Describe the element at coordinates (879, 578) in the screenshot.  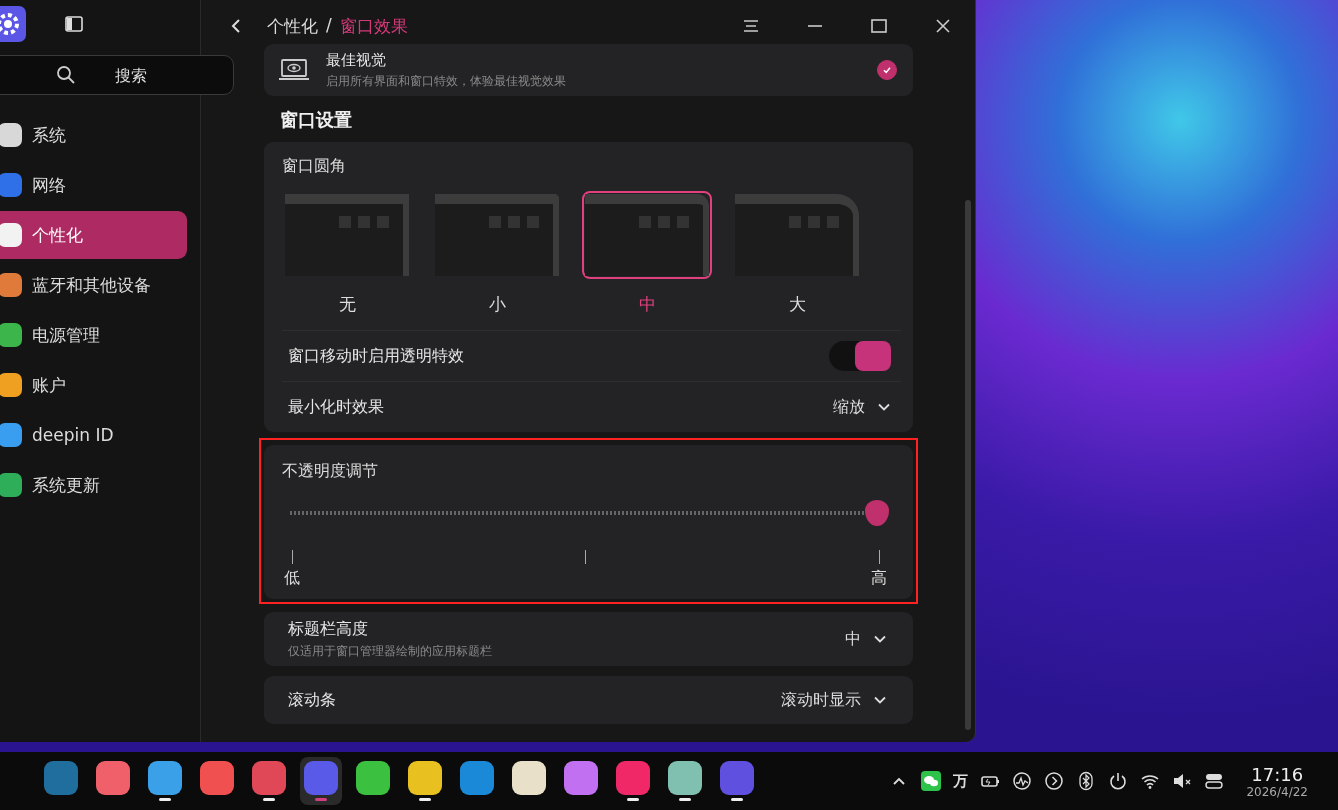
I see `tick-label: 高` at that location.